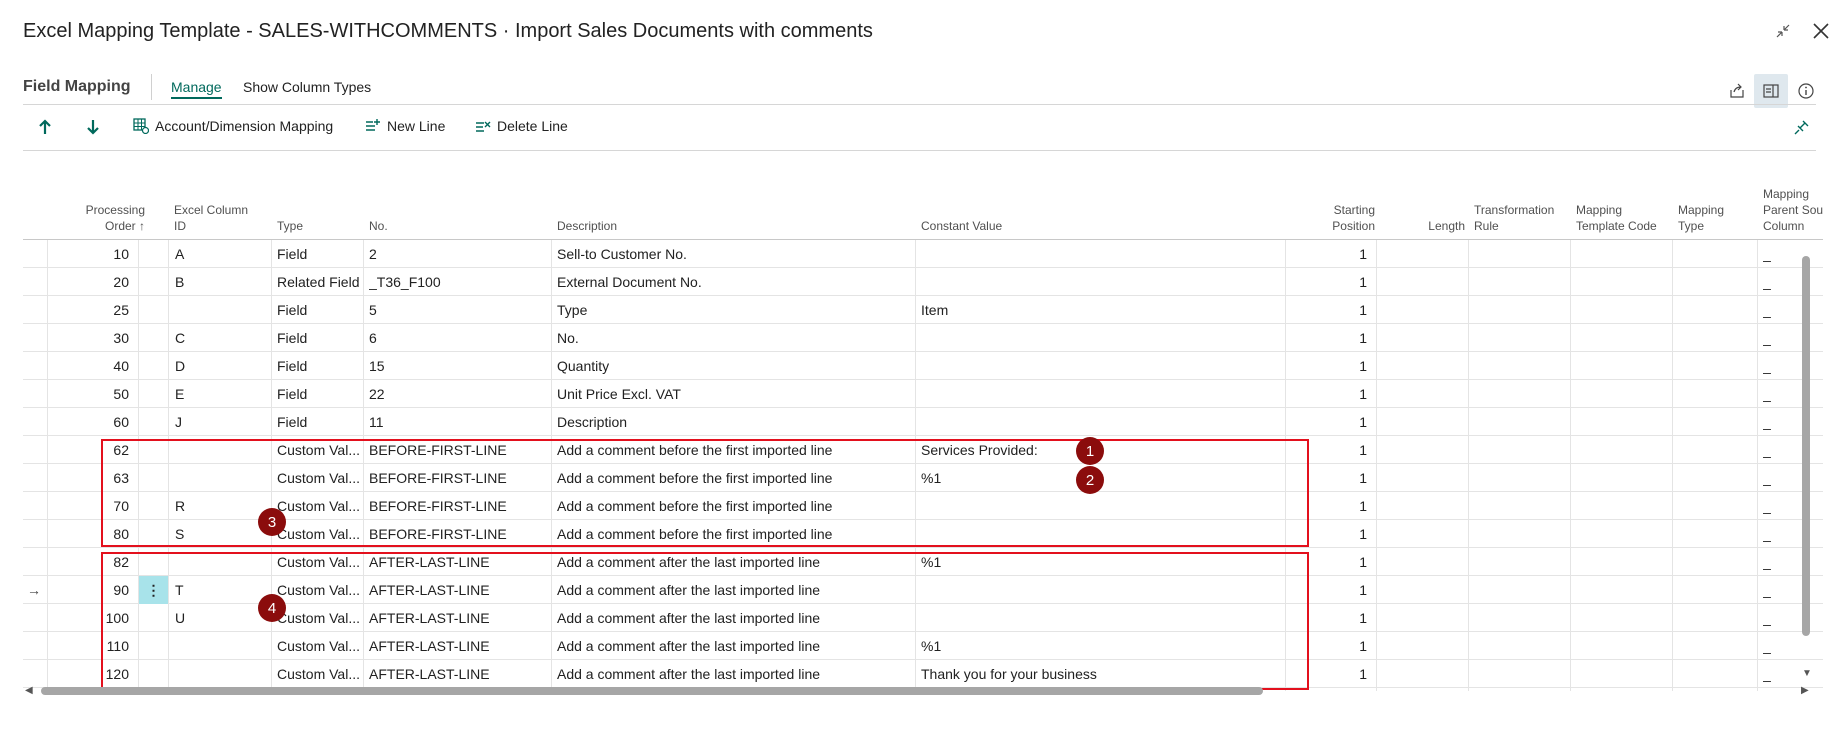 The width and height of the screenshot is (1839, 740). What do you see at coordinates (29, 690) in the screenshot?
I see `scroll-left-arrow-icon: ◀` at bounding box center [29, 690].